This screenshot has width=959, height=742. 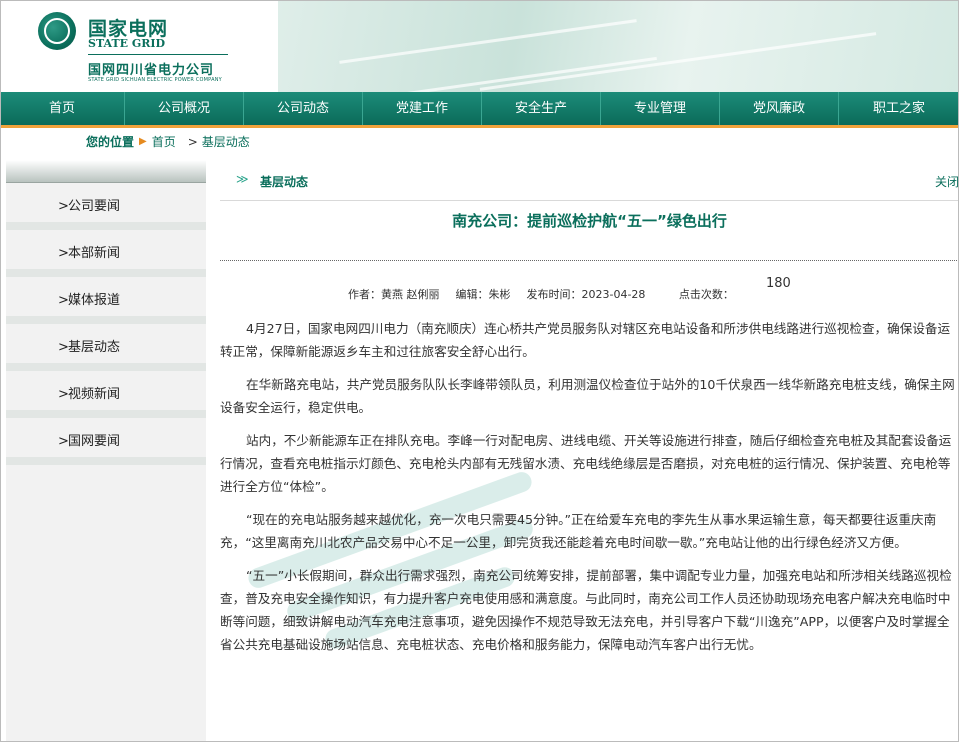 What do you see at coordinates (589, 180) in the screenshot?
I see `article-panel-header: ≫ 基层动态 关闭` at bounding box center [589, 180].